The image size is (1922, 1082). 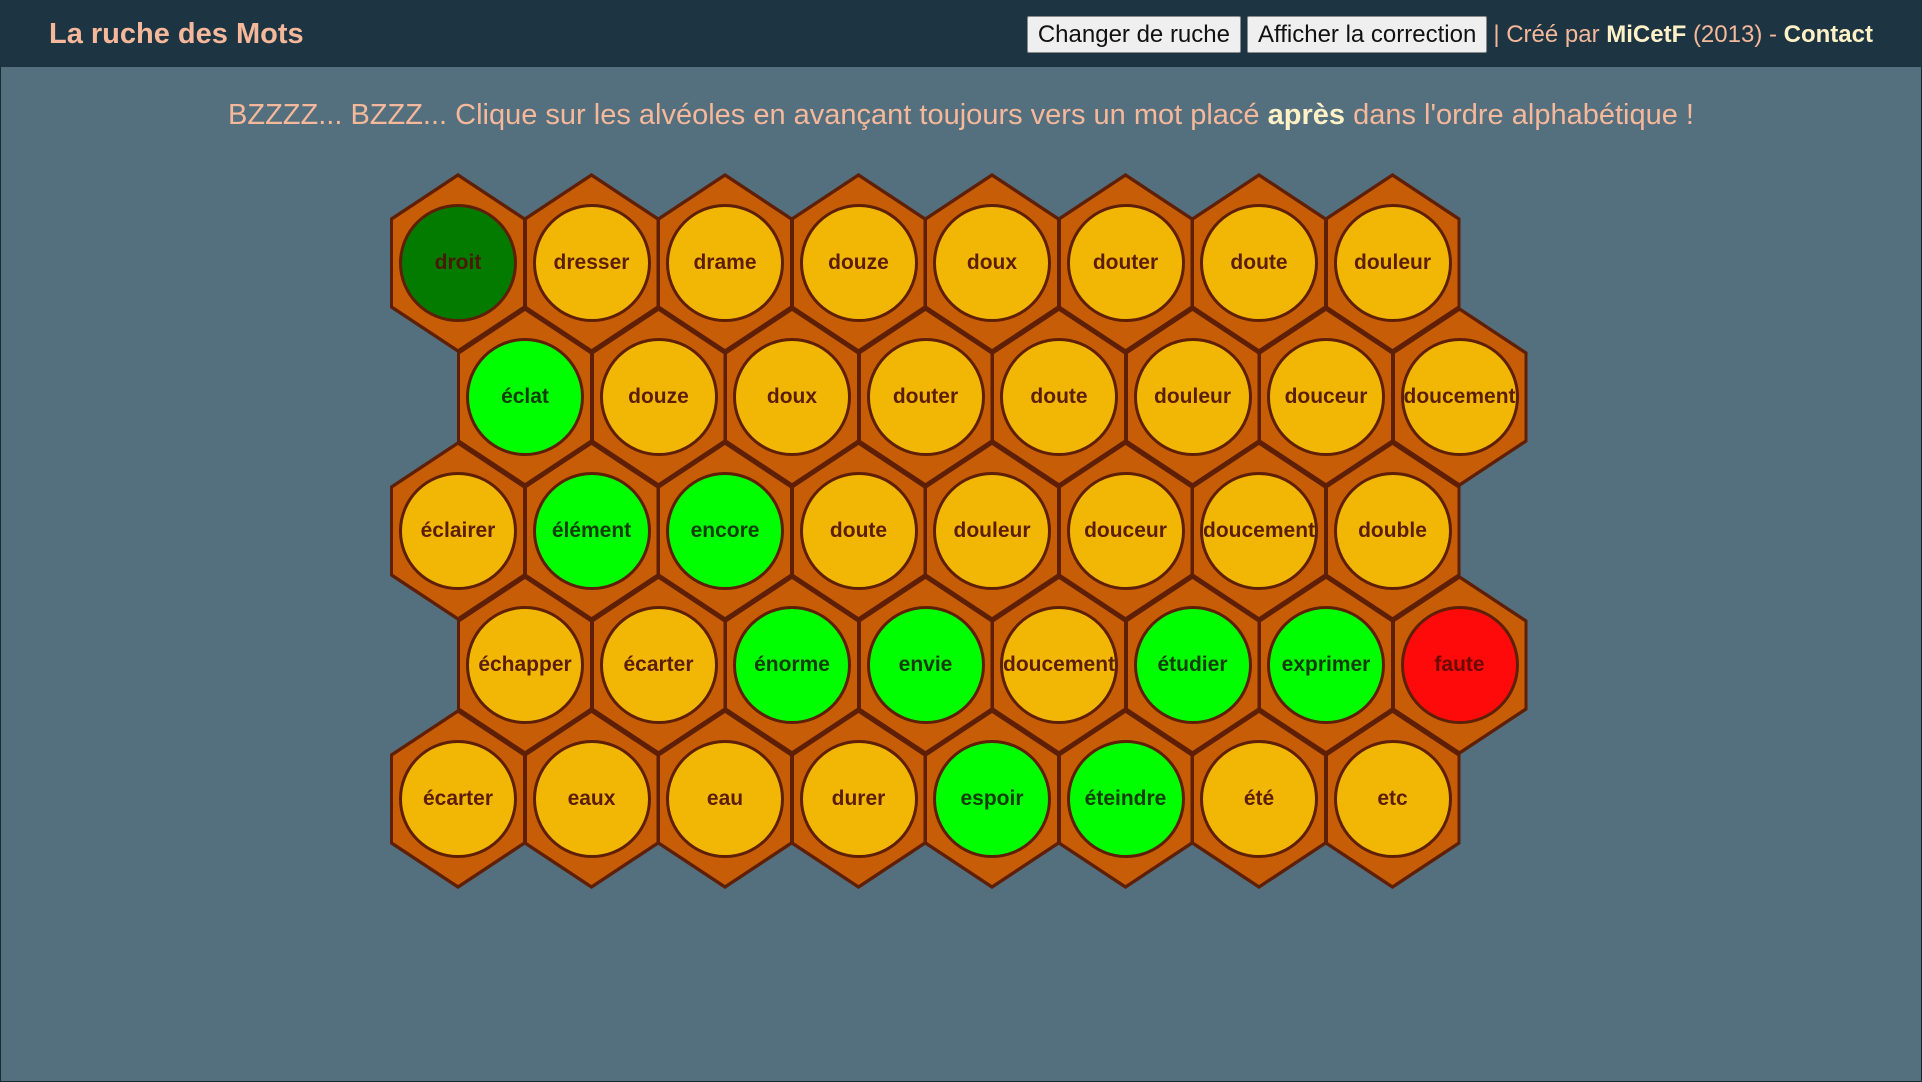 What do you see at coordinates (1828, 35) in the screenshot?
I see `contact-link: Contact` at bounding box center [1828, 35].